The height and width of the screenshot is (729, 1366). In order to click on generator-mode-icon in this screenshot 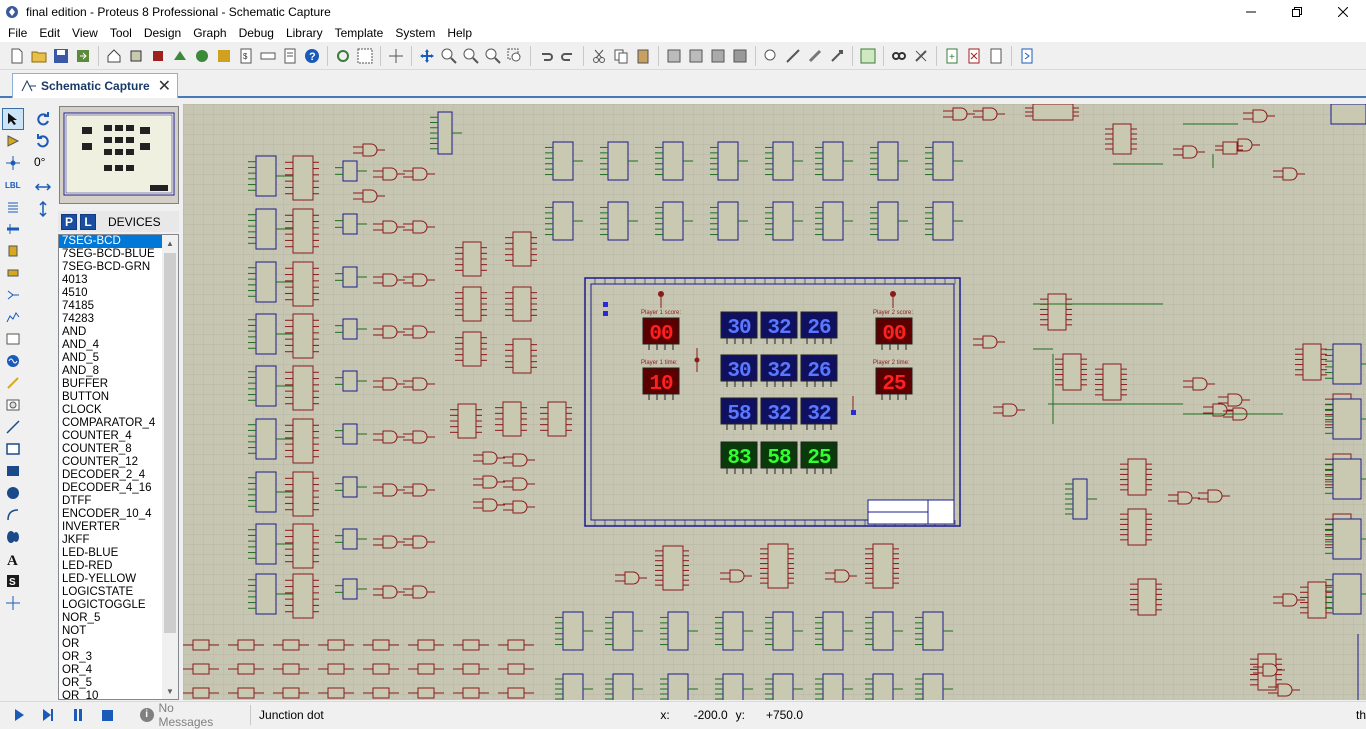, I will do `click(13, 361)`.